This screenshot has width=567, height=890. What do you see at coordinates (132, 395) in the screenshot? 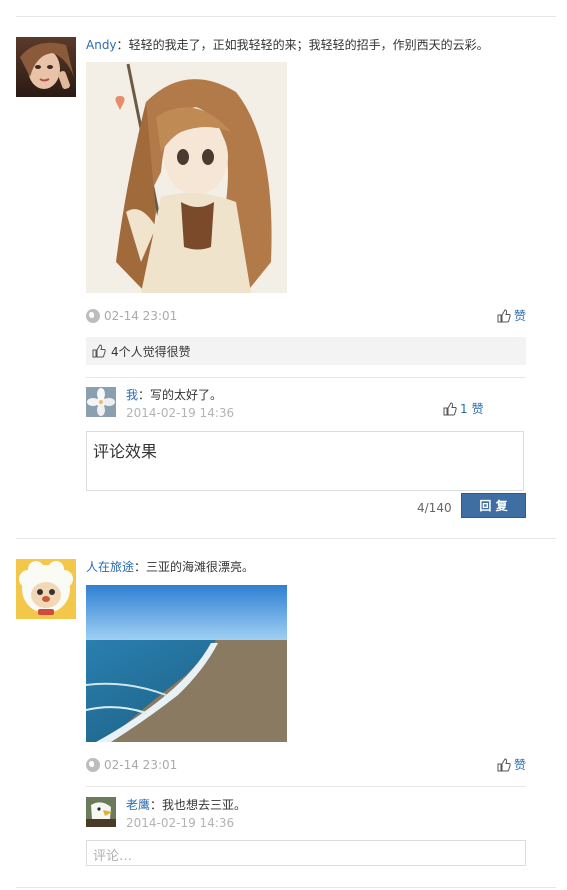
I see `reply-author: 我` at bounding box center [132, 395].